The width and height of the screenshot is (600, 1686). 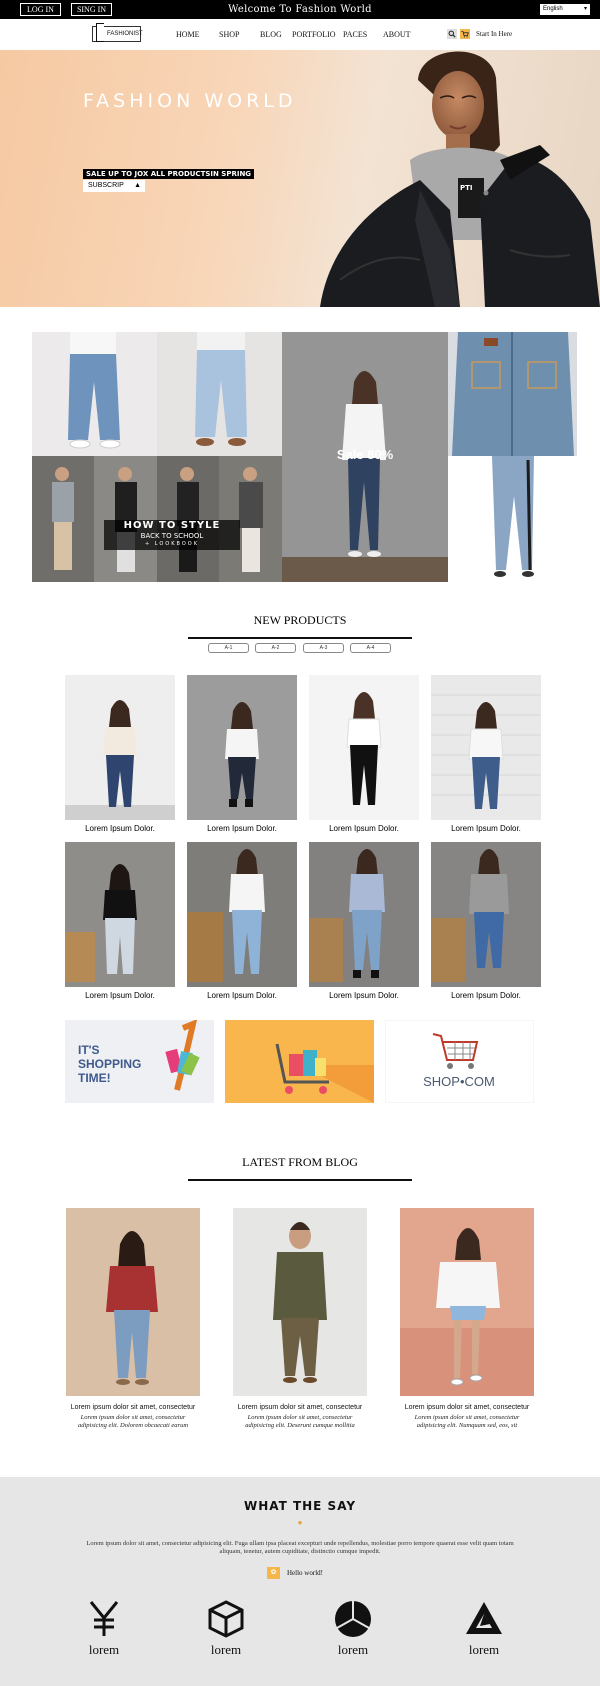 What do you see at coordinates (300, 1180) in the screenshot?
I see `blog-divider` at bounding box center [300, 1180].